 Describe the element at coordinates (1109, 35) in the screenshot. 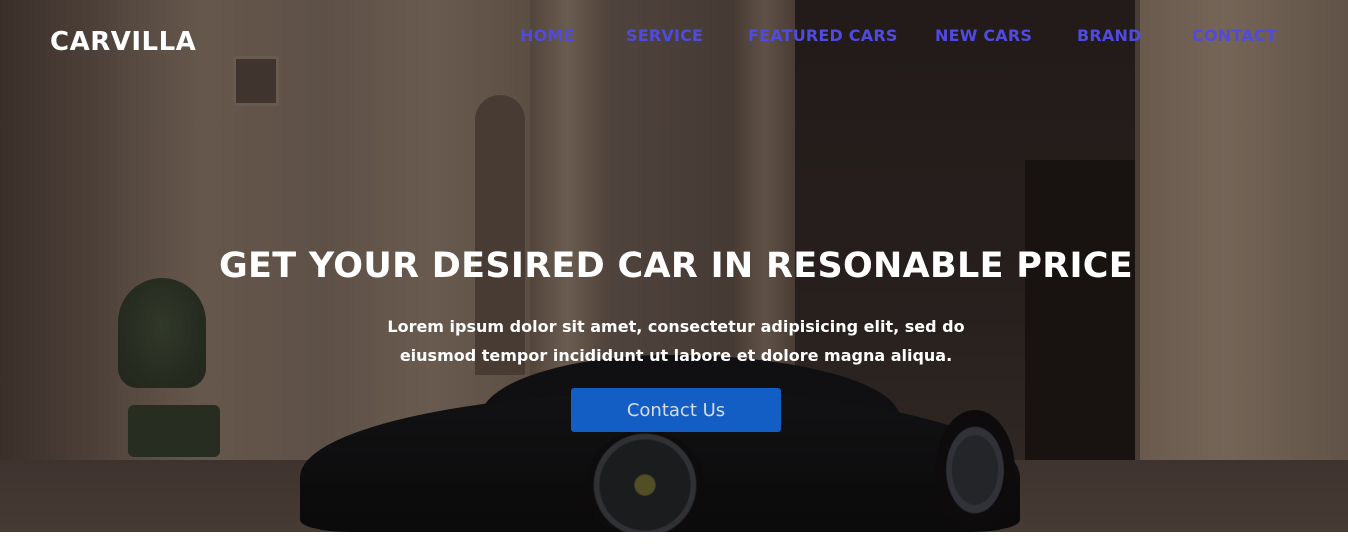

I see `nav-link-brand: BRAND` at that location.